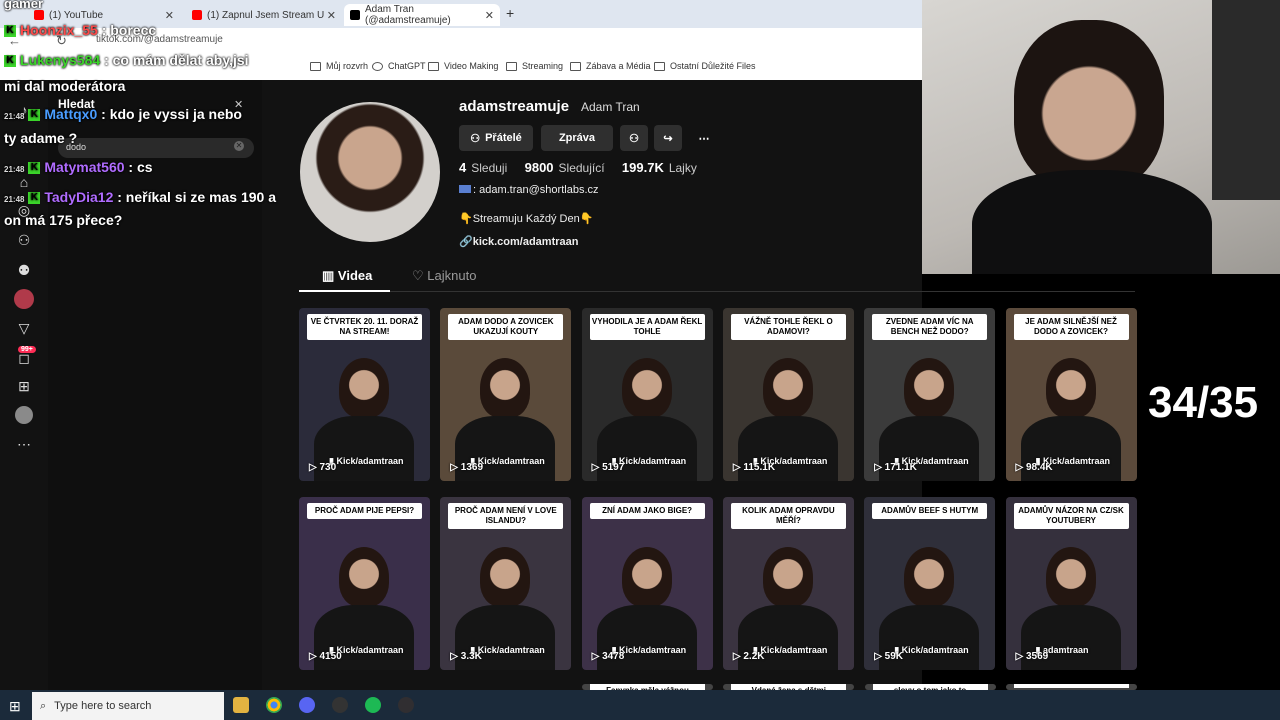 The image size is (1280, 720). What do you see at coordinates (264, 15) in the screenshot?
I see `tab-youtube-stream: (1) Zapnul Jsem Stream U Babič ✕` at bounding box center [264, 15].